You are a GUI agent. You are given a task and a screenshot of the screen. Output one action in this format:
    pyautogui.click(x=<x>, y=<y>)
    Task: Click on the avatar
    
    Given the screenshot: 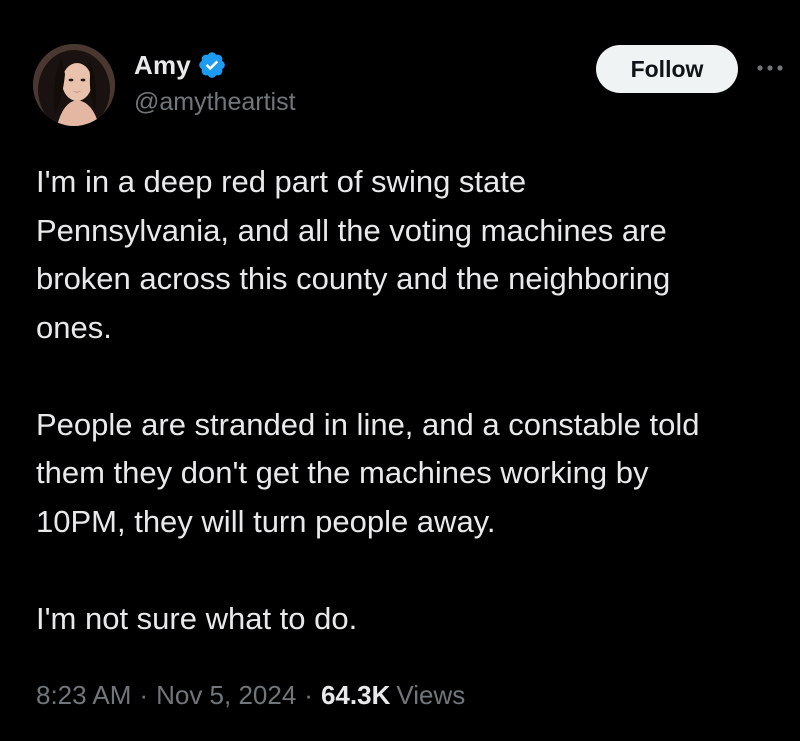 What is the action you would take?
    pyautogui.click(x=74, y=85)
    